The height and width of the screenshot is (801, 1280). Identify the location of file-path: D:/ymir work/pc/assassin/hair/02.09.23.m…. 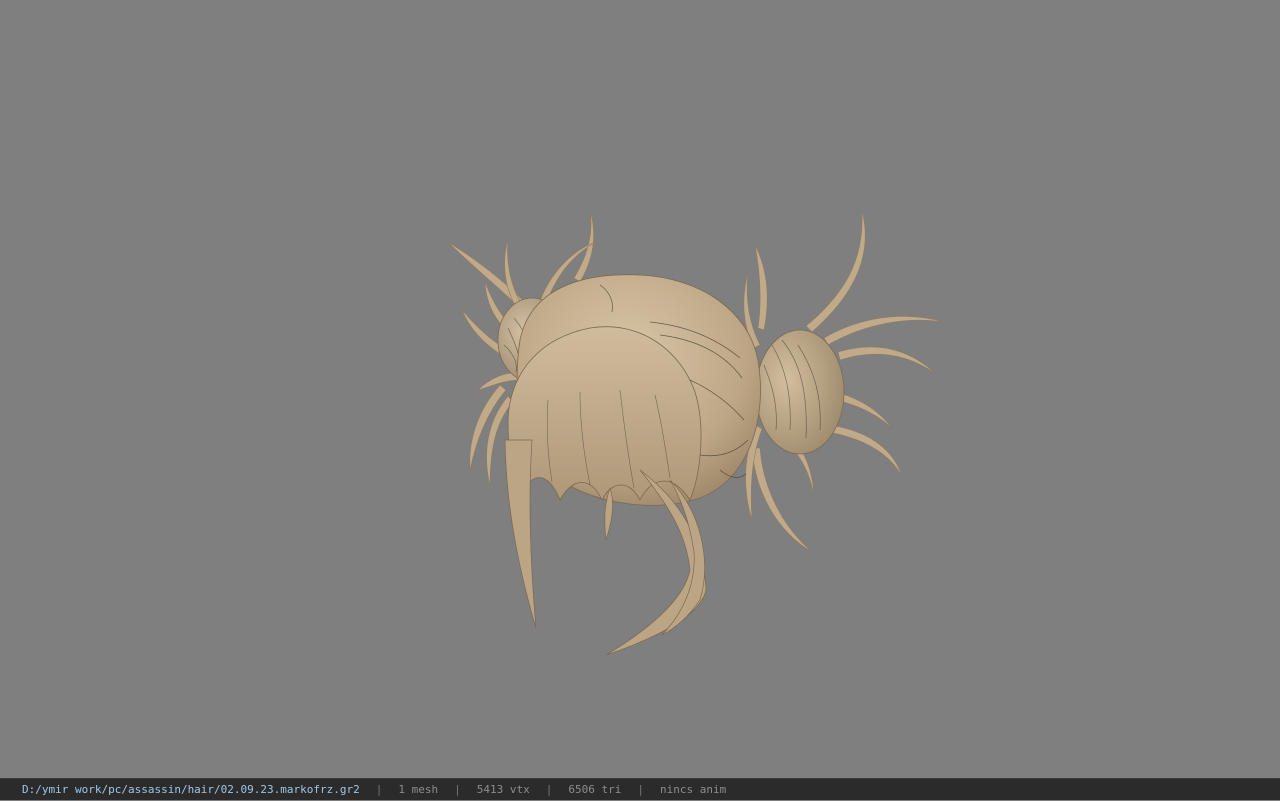
(191, 789).